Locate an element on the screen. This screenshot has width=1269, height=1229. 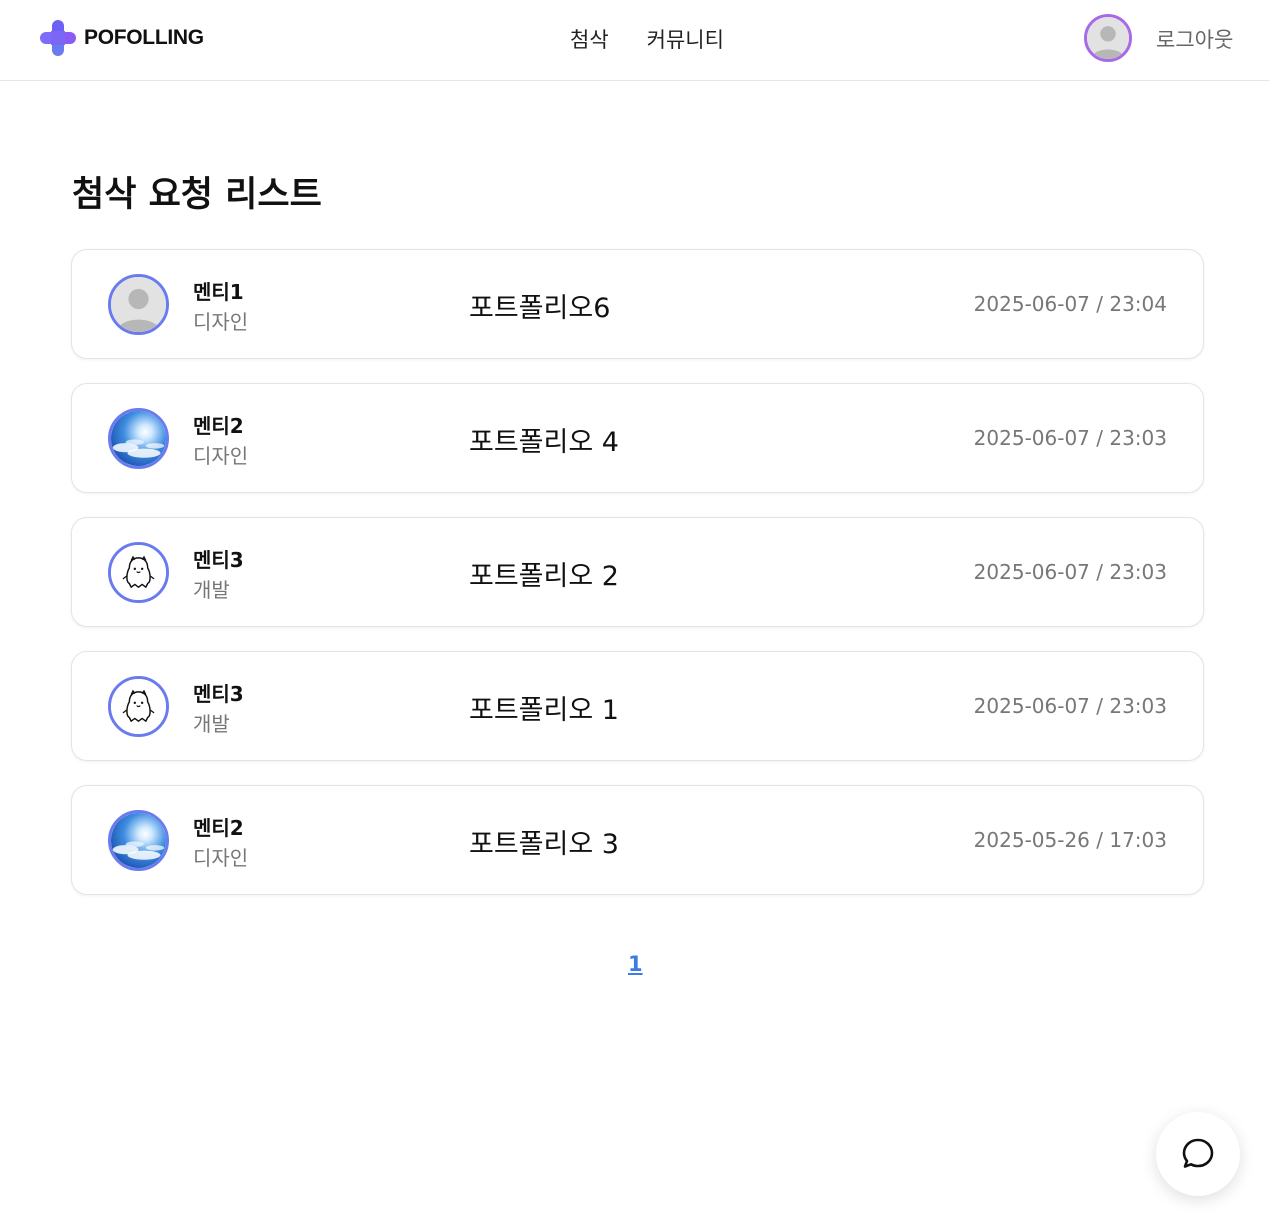
logo: POFOLLING is located at coordinates (121, 38).